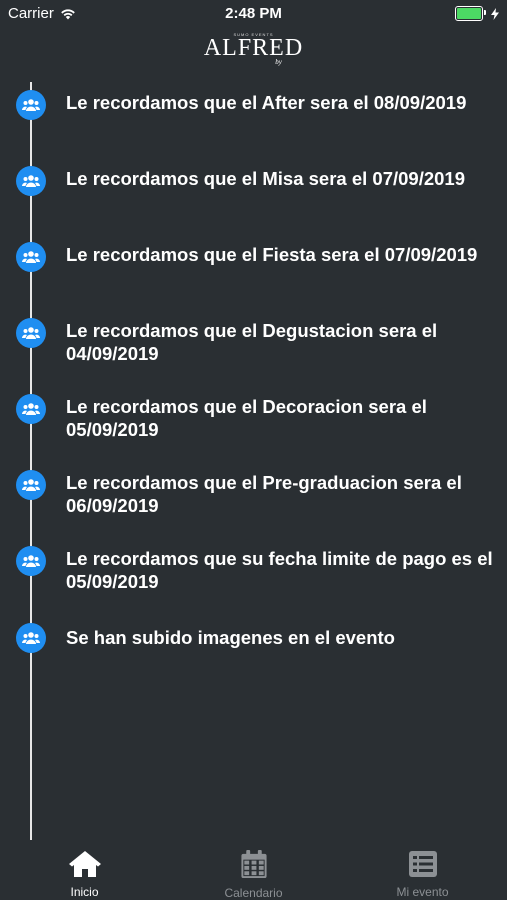  Describe the element at coordinates (422, 864) in the screenshot. I see `list-icon` at that location.